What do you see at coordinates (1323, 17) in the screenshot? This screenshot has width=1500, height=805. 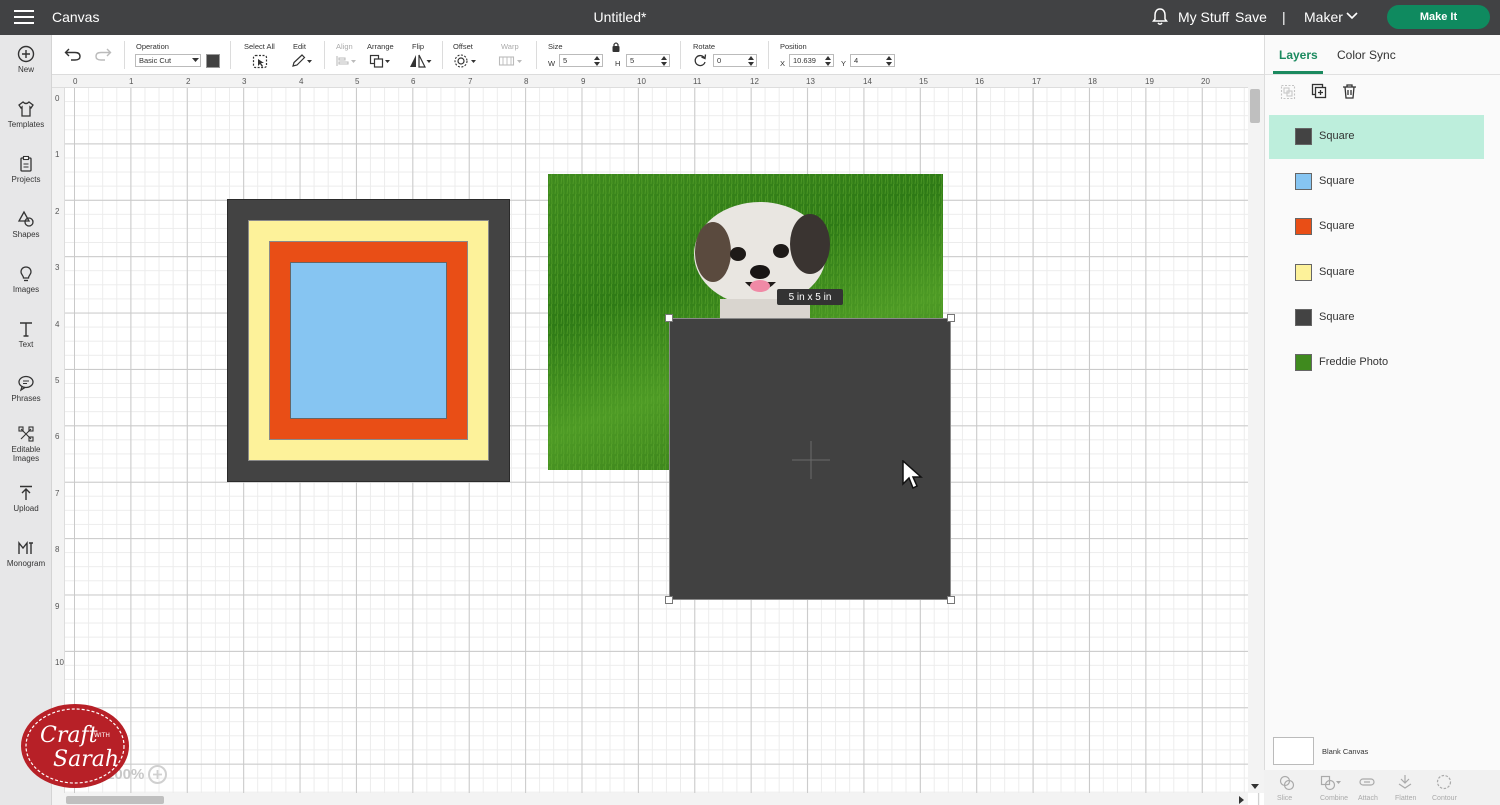 I see `machine-select: Maker` at bounding box center [1323, 17].